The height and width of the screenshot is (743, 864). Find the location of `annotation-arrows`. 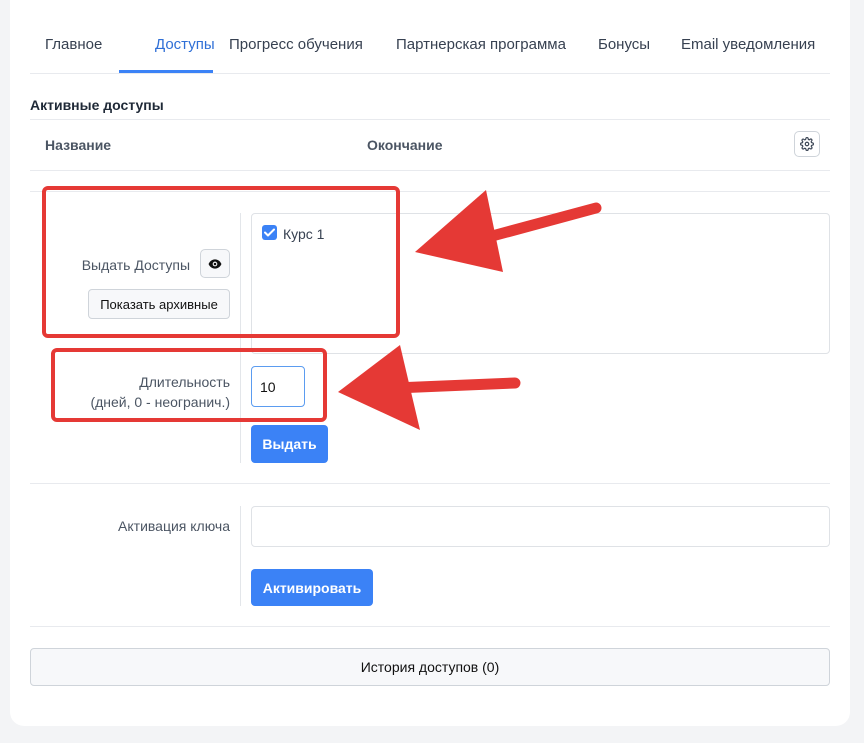

annotation-arrows is located at coordinates (470, 310).